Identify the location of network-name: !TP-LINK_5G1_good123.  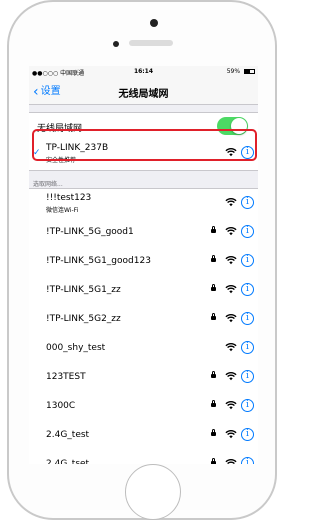
(98, 261).